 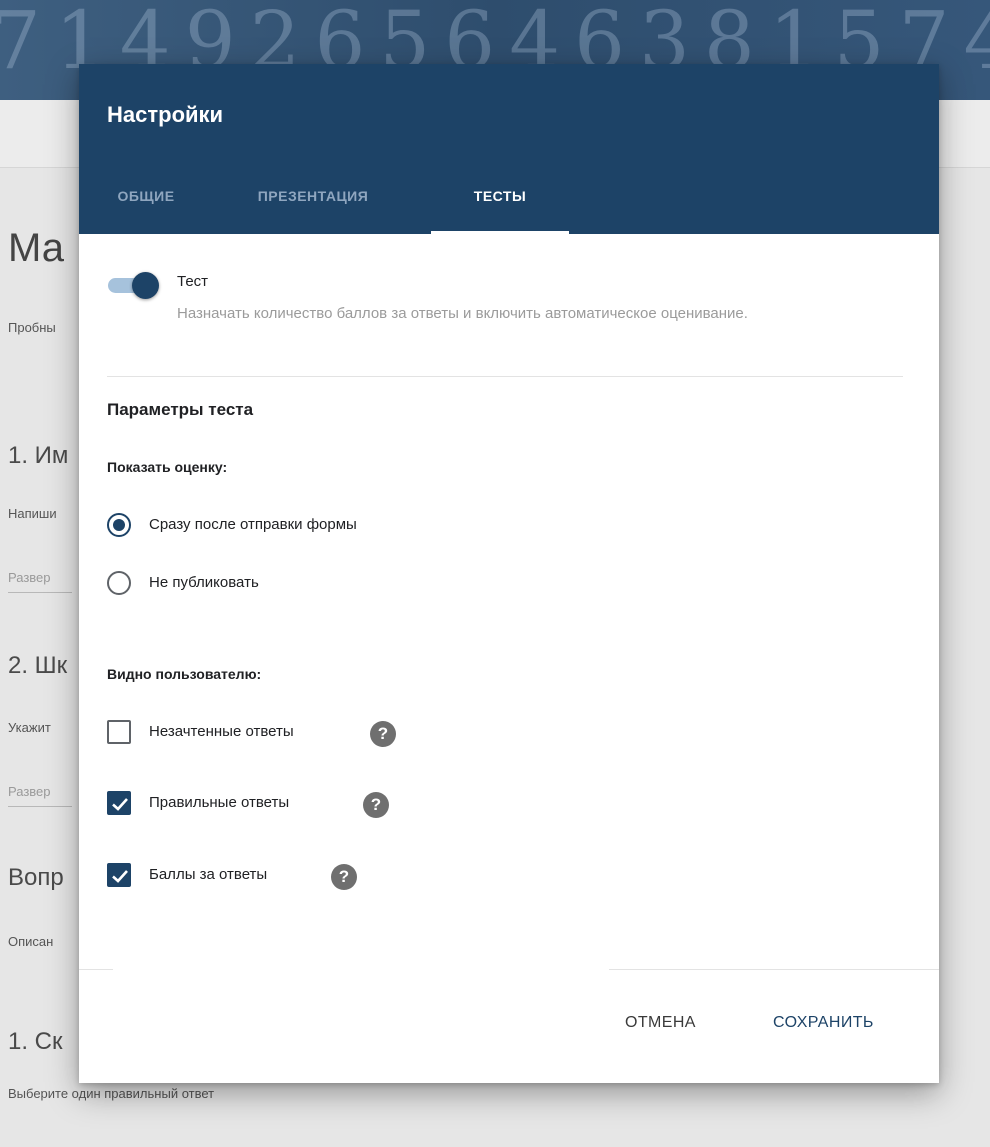 What do you see at coordinates (38, 455) in the screenshot?
I see `question-1-title: 1. Им` at bounding box center [38, 455].